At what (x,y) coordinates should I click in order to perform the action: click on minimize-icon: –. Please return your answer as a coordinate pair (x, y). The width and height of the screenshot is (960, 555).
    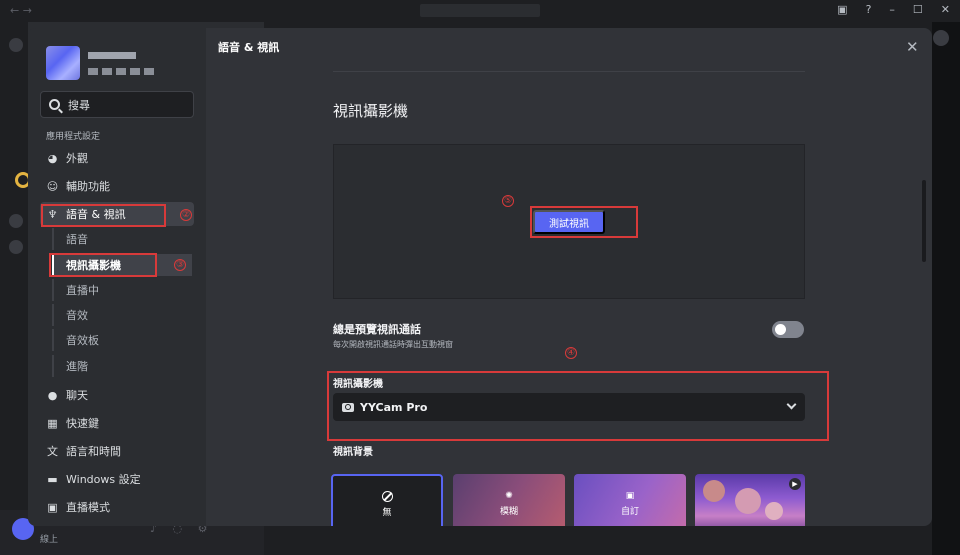
    Looking at the image, I should click on (892, 9).